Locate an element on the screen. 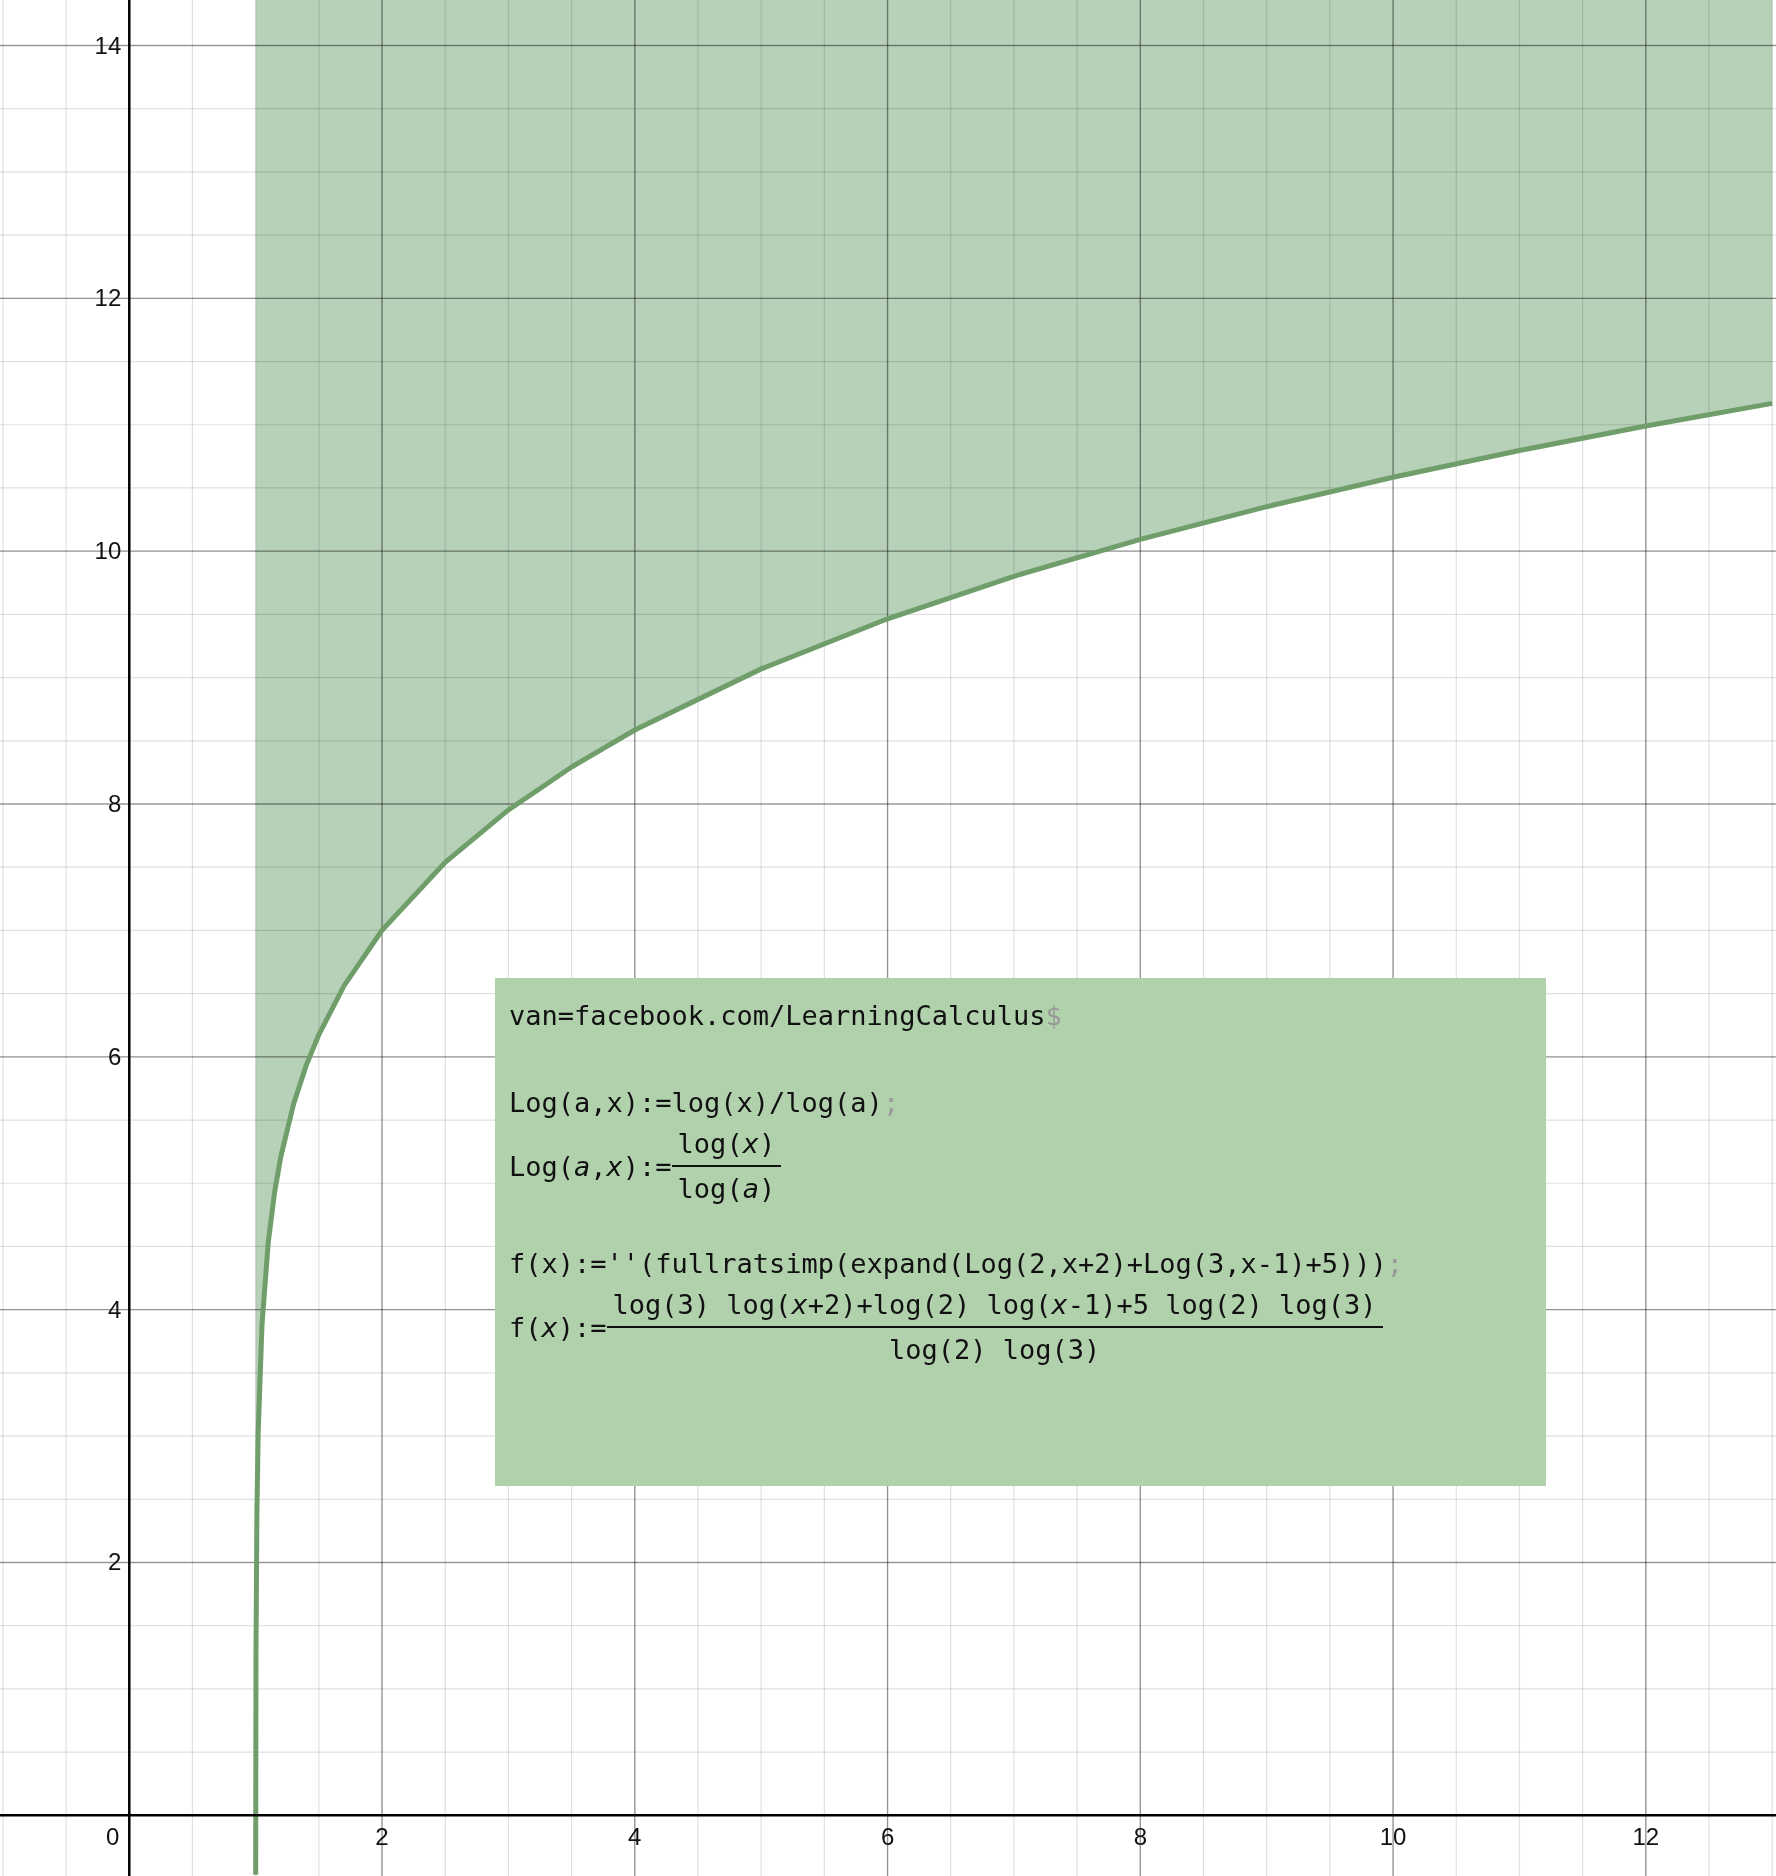  tick-label: 14 is located at coordinates (108, 45).